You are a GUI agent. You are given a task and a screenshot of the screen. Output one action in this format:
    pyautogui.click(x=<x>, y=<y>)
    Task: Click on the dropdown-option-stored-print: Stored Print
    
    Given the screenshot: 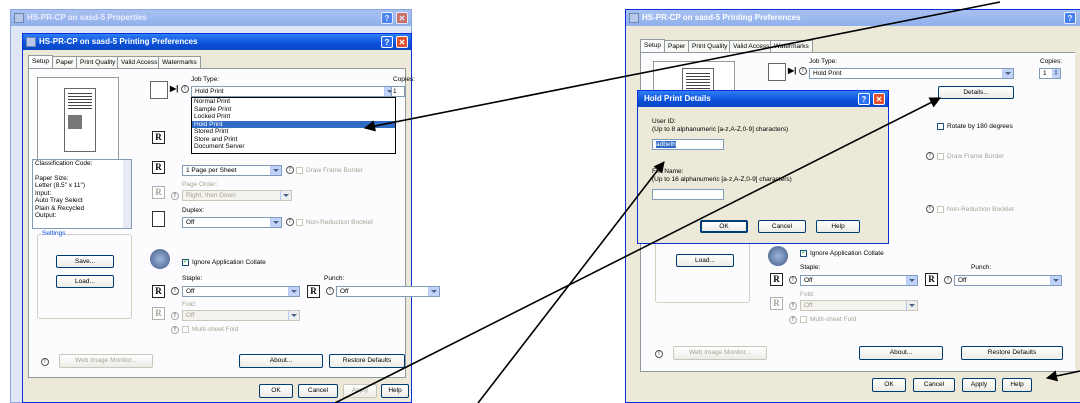 What is the action you would take?
    pyautogui.click(x=293, y=132)
    